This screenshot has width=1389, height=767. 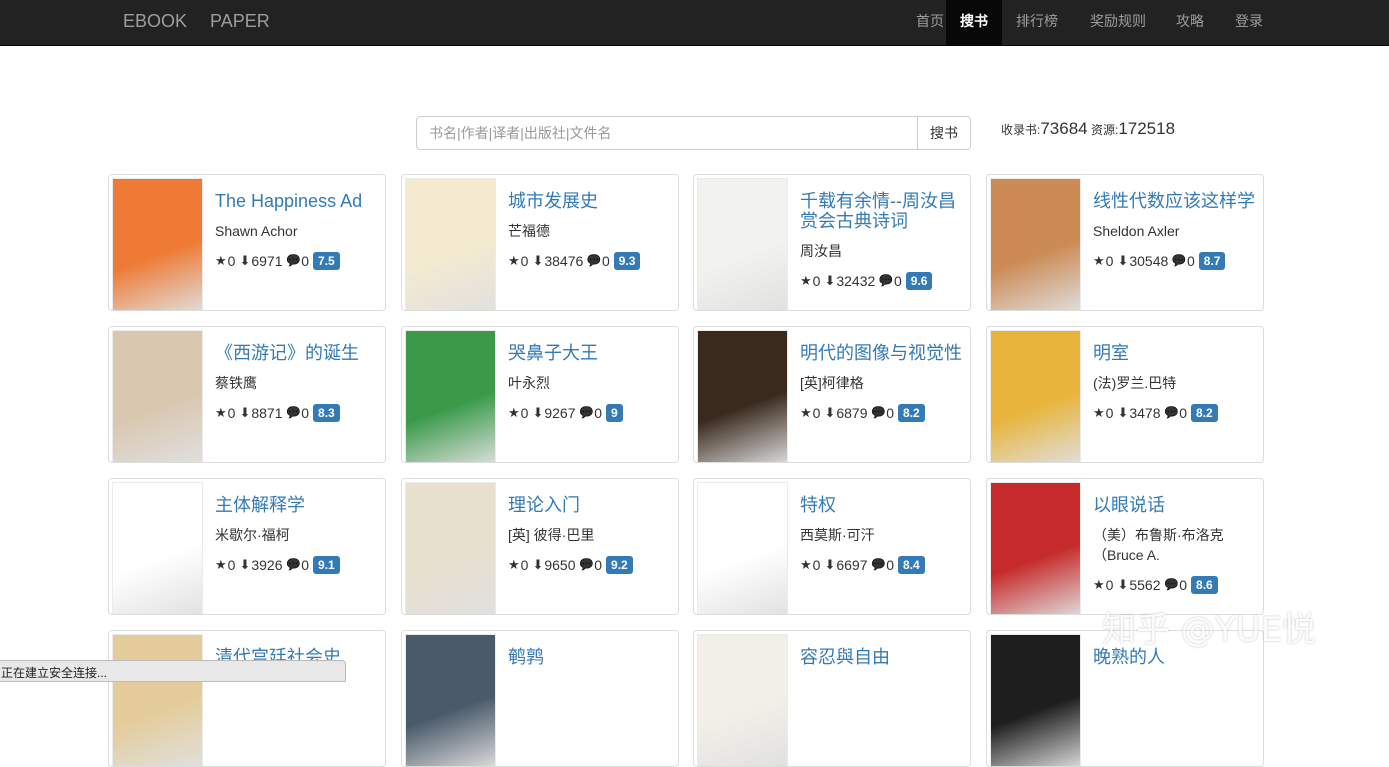 What do you see at coordinates (832, 546) in the screenshot?
I see `book-card: 特权 西莫斯·可汗 ★ 0 ⬇ 6697 💬 0 8.4` at bounding box center [832, 546].